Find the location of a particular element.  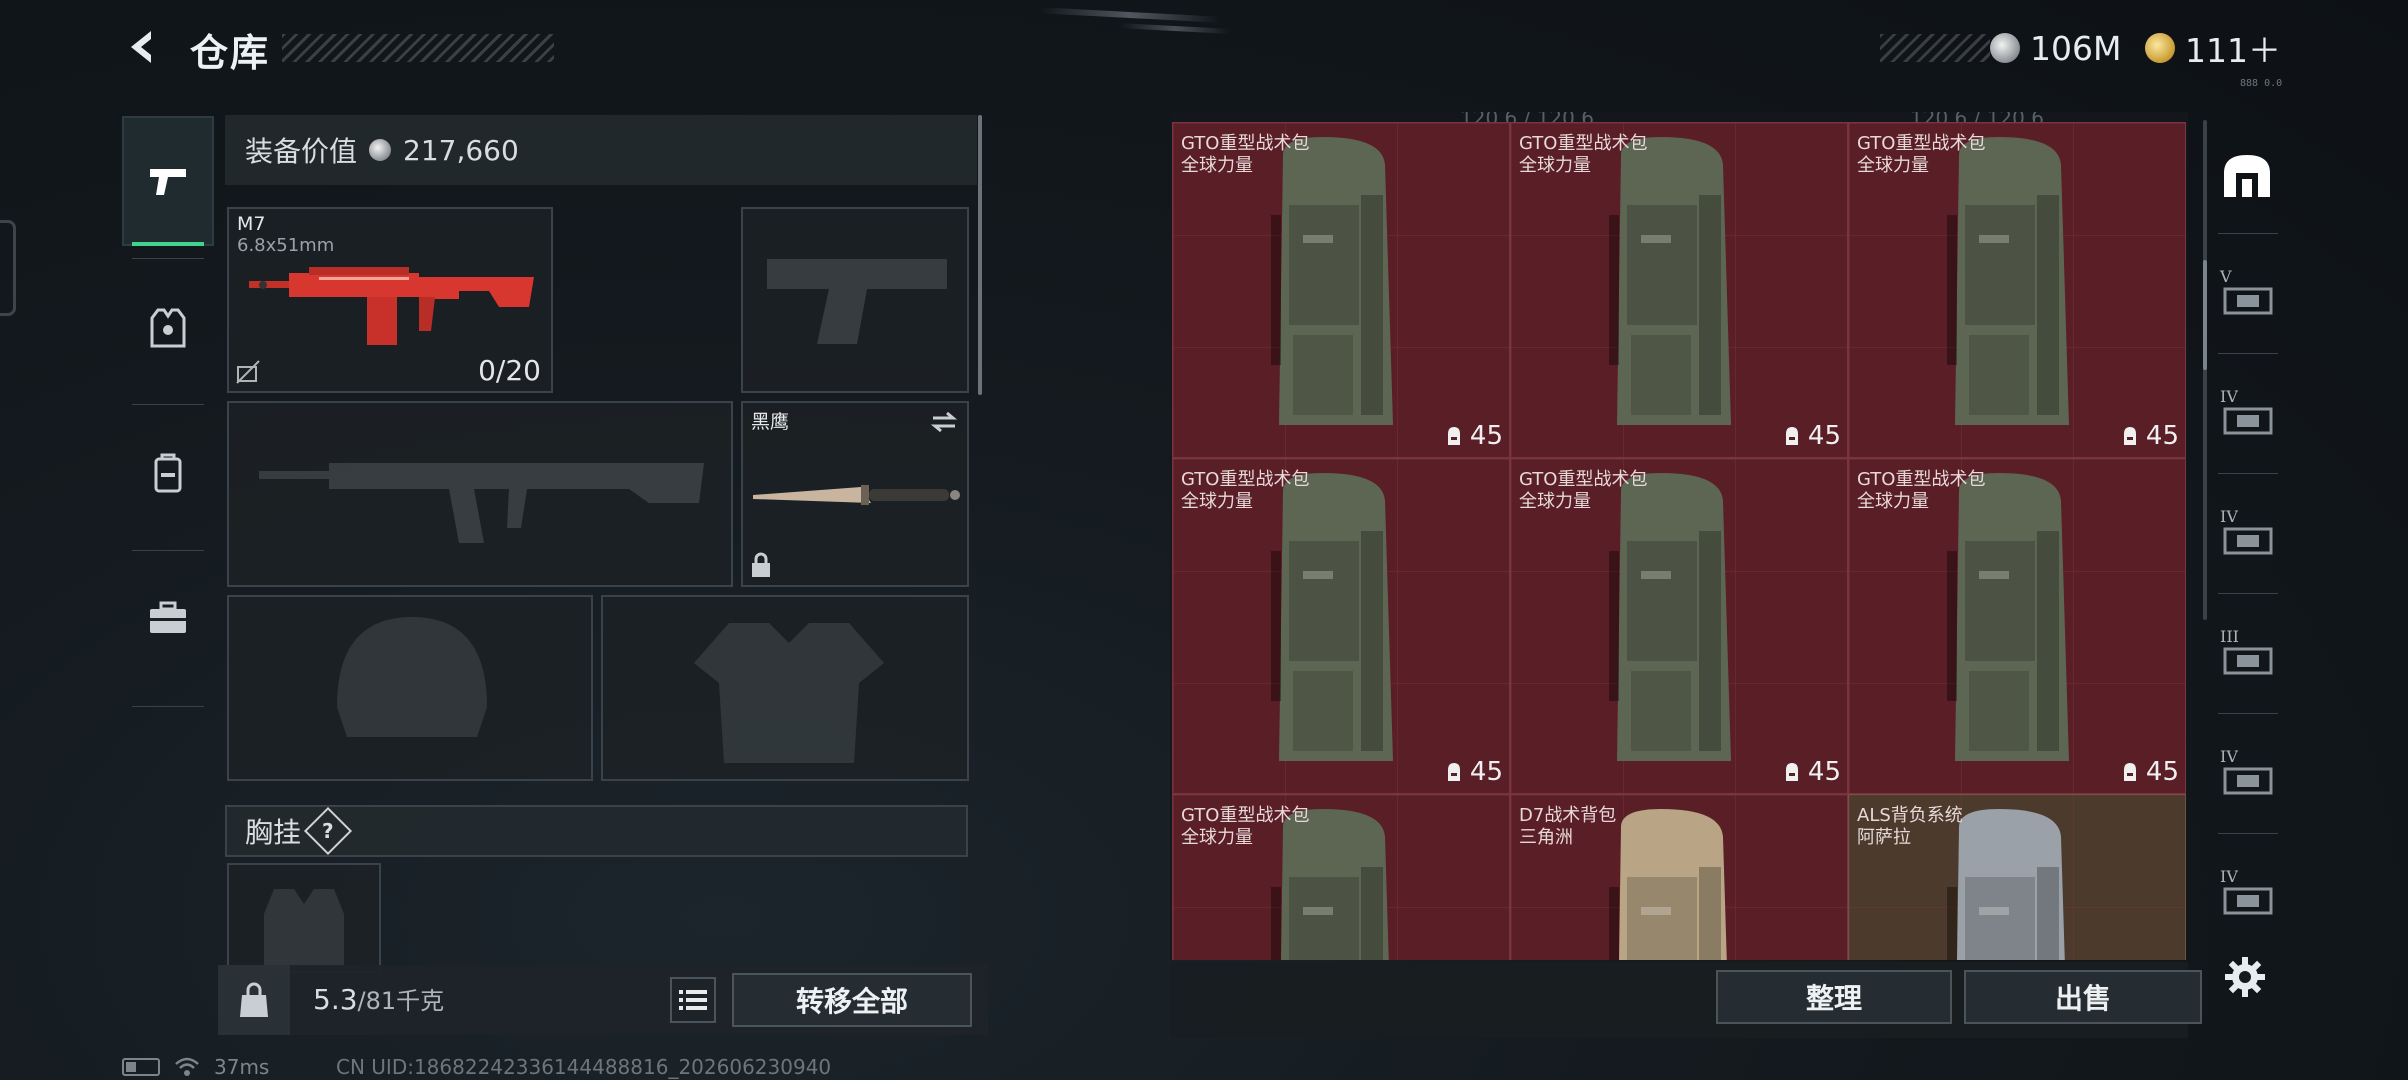

knife-icon is located at coordinates (856, 495).